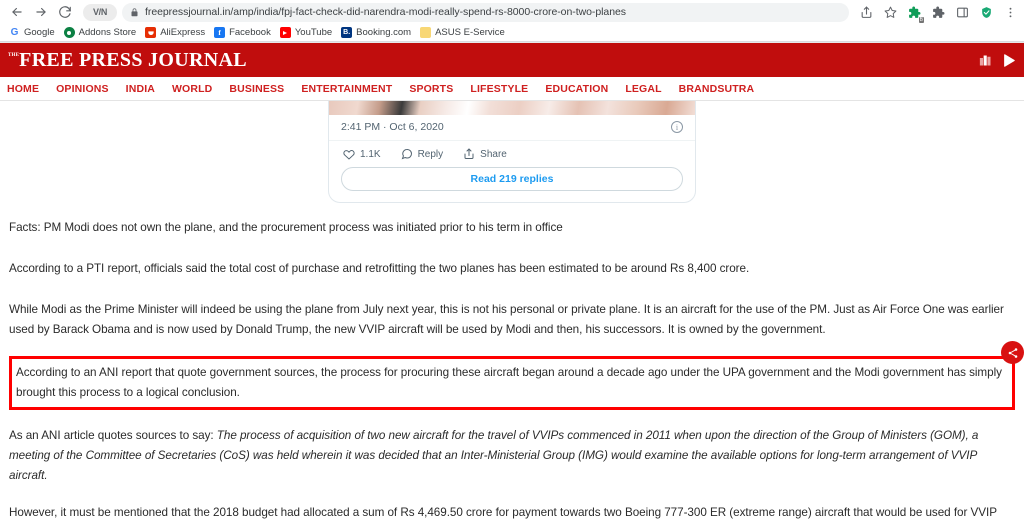  I want to click on tweet-photo, so click(512, 108).